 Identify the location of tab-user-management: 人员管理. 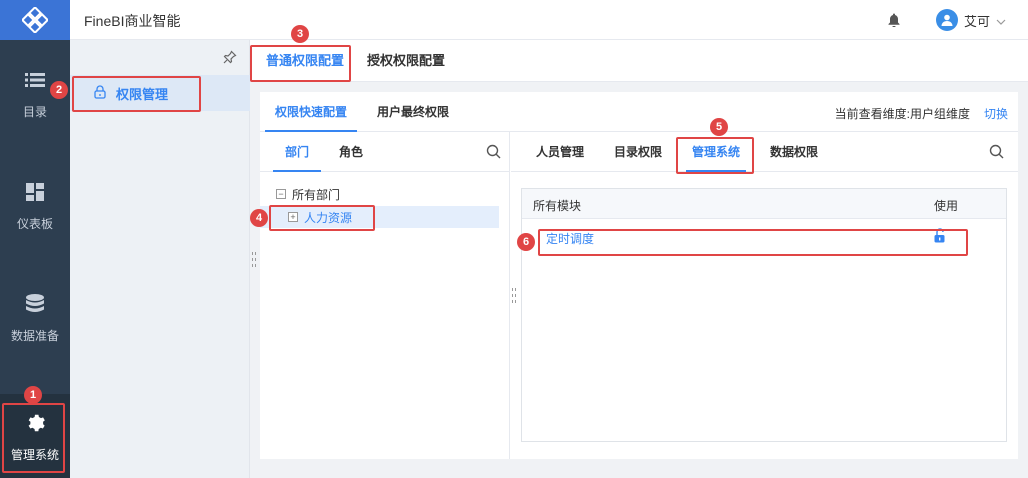
(560, 152).